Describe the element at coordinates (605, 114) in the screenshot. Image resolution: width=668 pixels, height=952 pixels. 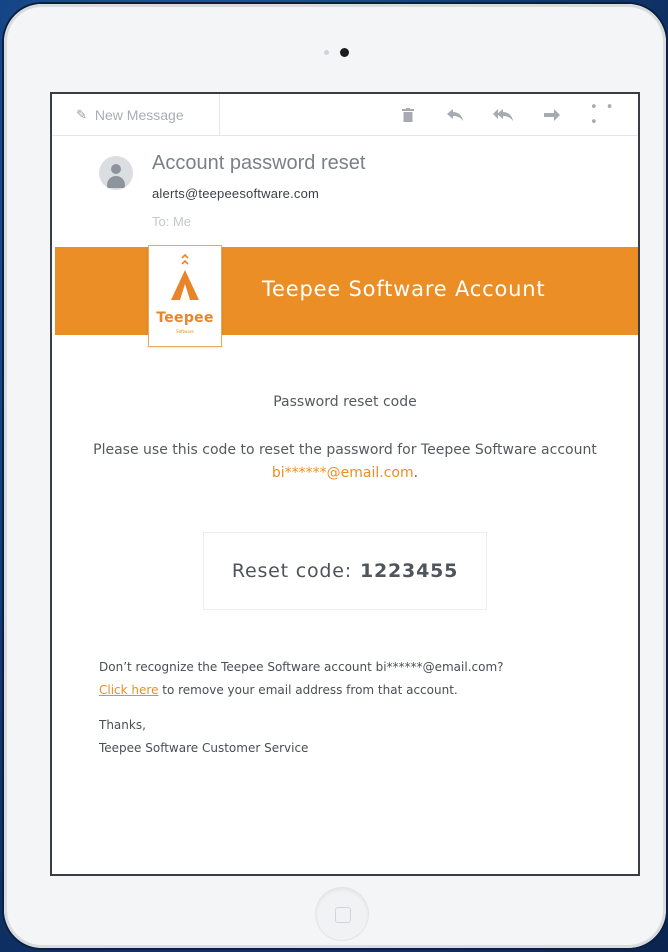
I see `more-icon: • • •` at that location.